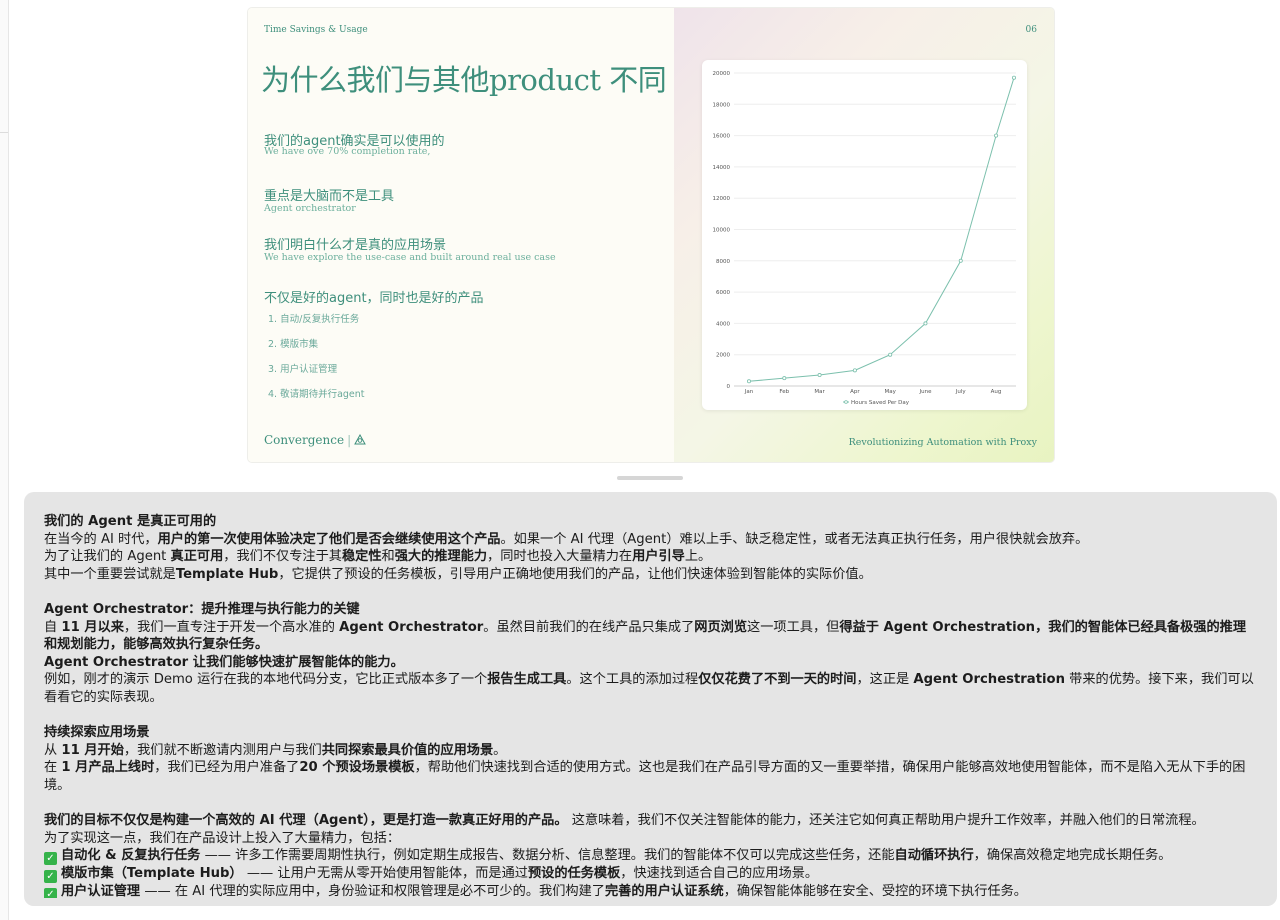 Image resolution: width=1280 pixels, height=920 pixels. What do you see at coordinates (304, 440) in the screenshot?
I see `logo-text: Convergence` at bounding box center [304, 440].